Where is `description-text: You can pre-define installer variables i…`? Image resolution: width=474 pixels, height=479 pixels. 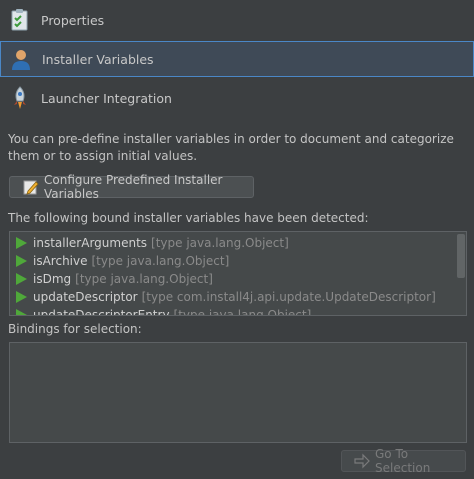
description-text: You can pre-define installer variables i… is located at coordinates (231, 147).